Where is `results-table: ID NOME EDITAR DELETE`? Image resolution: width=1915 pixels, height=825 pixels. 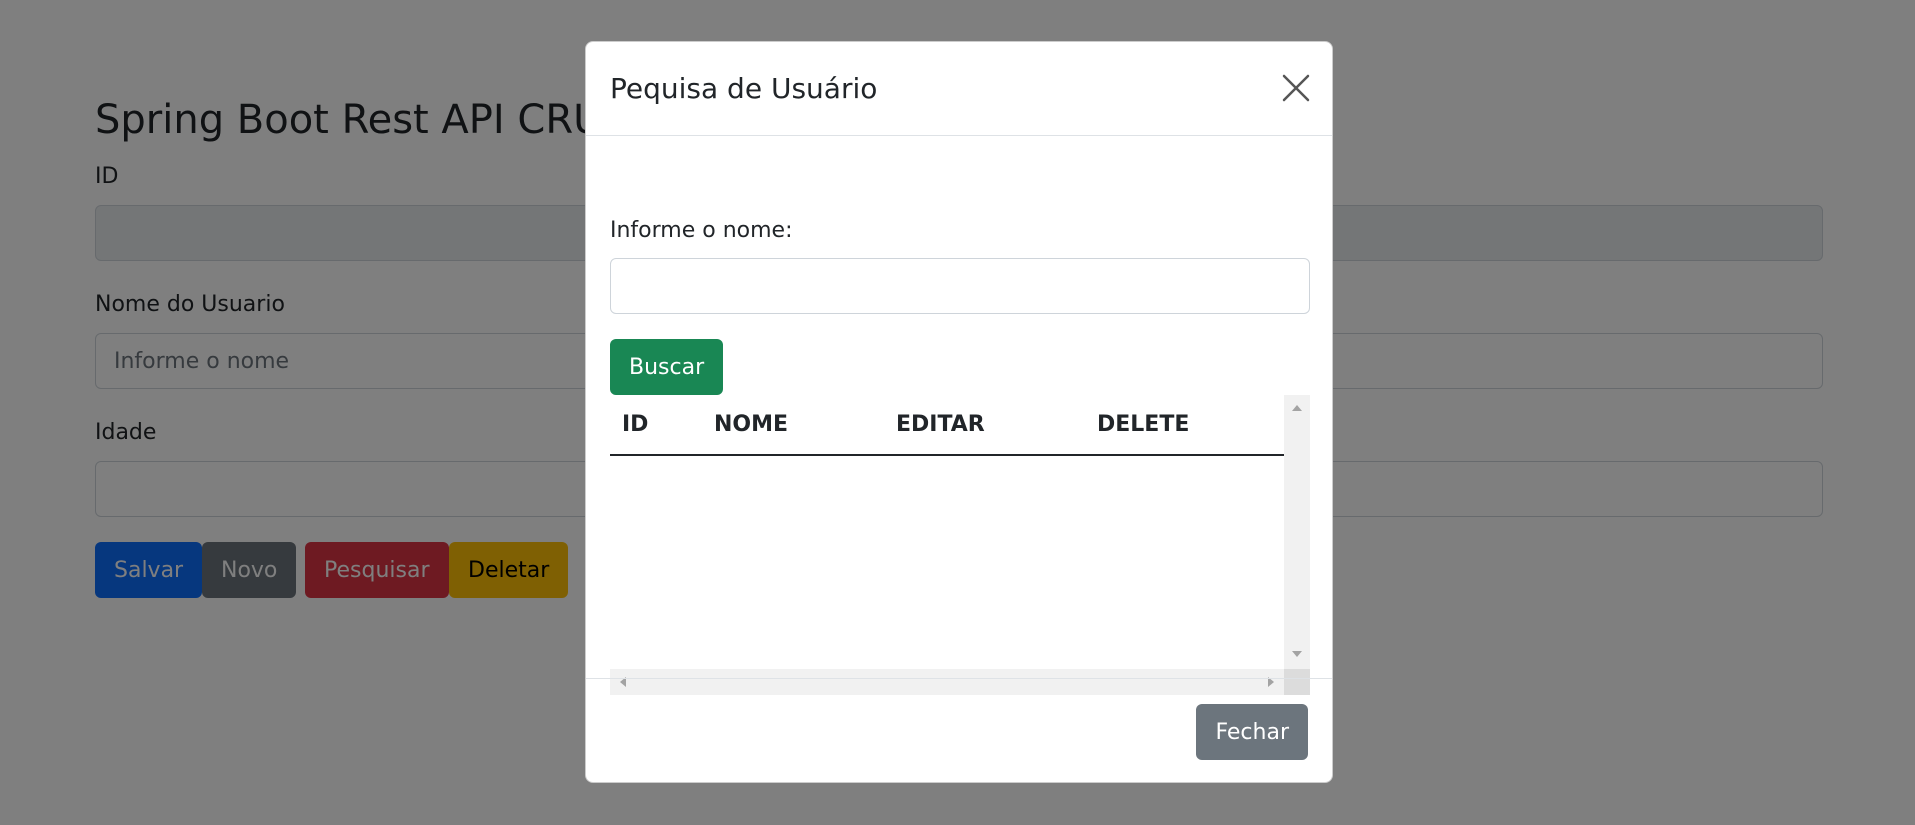
results-table: ID NOME EDITAR DELETE is located at coordinates (947, 425).